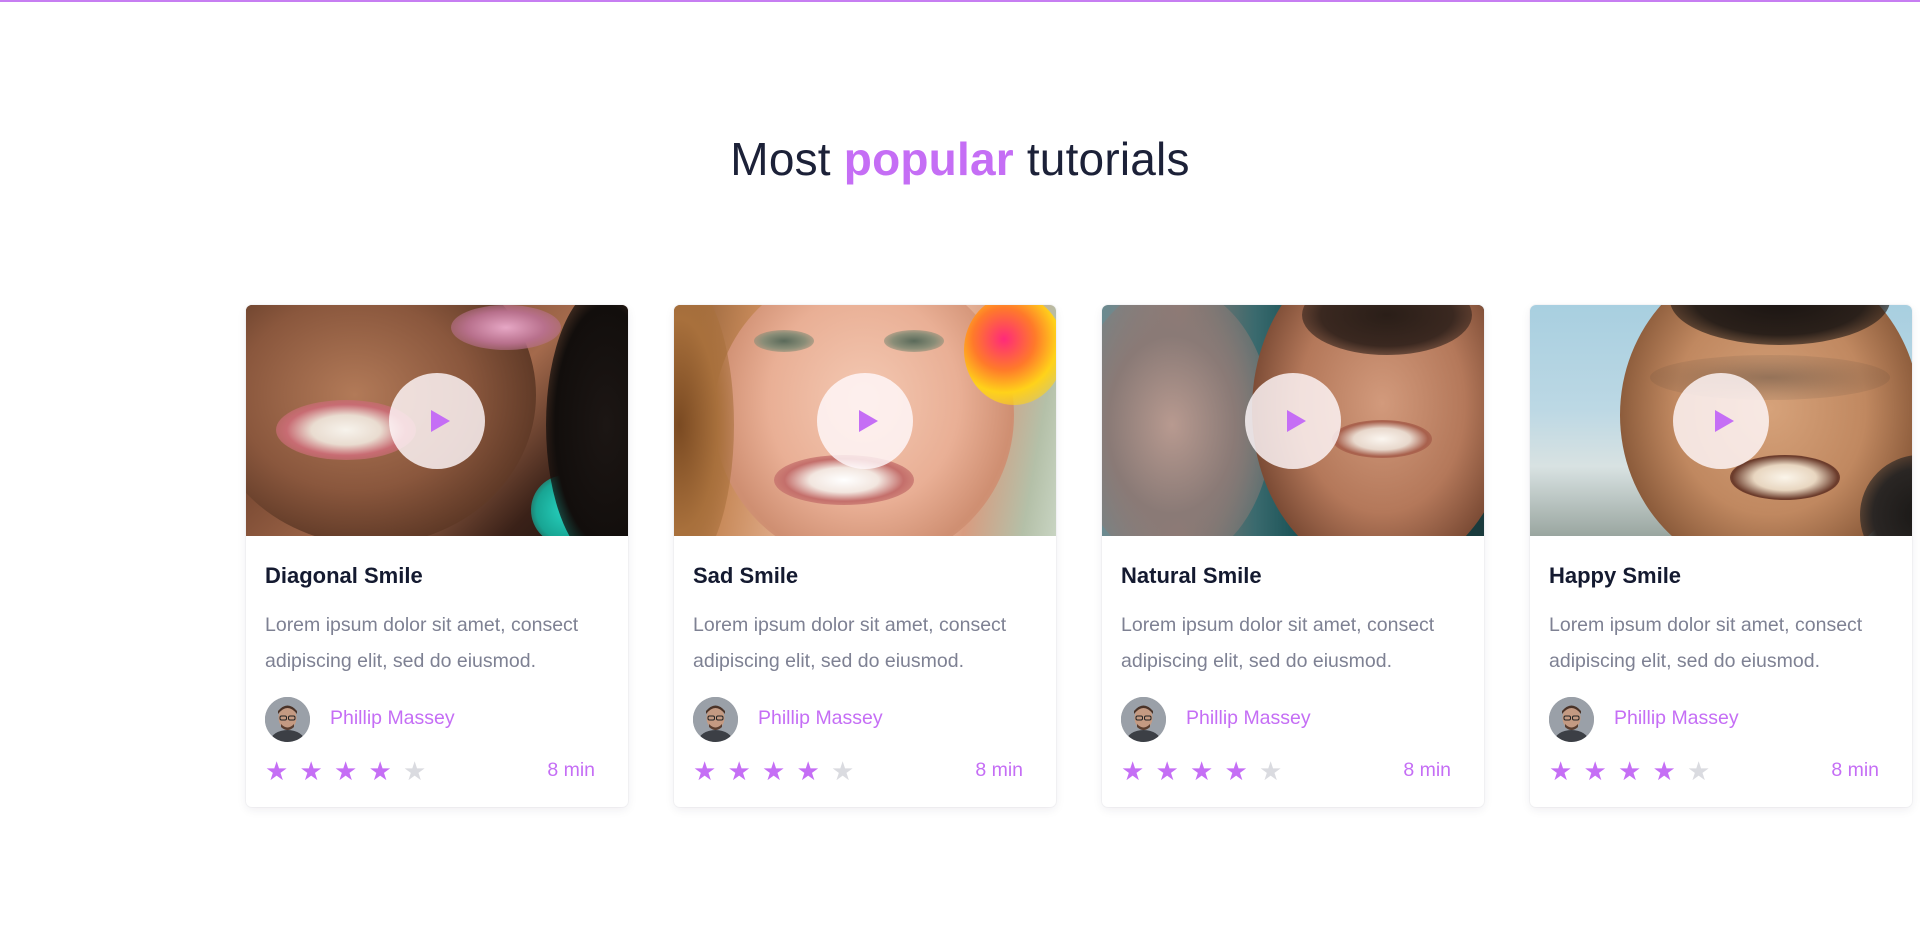 Image resolution: width=1920 pixels, height=935 pixels. I want to click on tutorial-title: Sad Smile, so click(745, 576).